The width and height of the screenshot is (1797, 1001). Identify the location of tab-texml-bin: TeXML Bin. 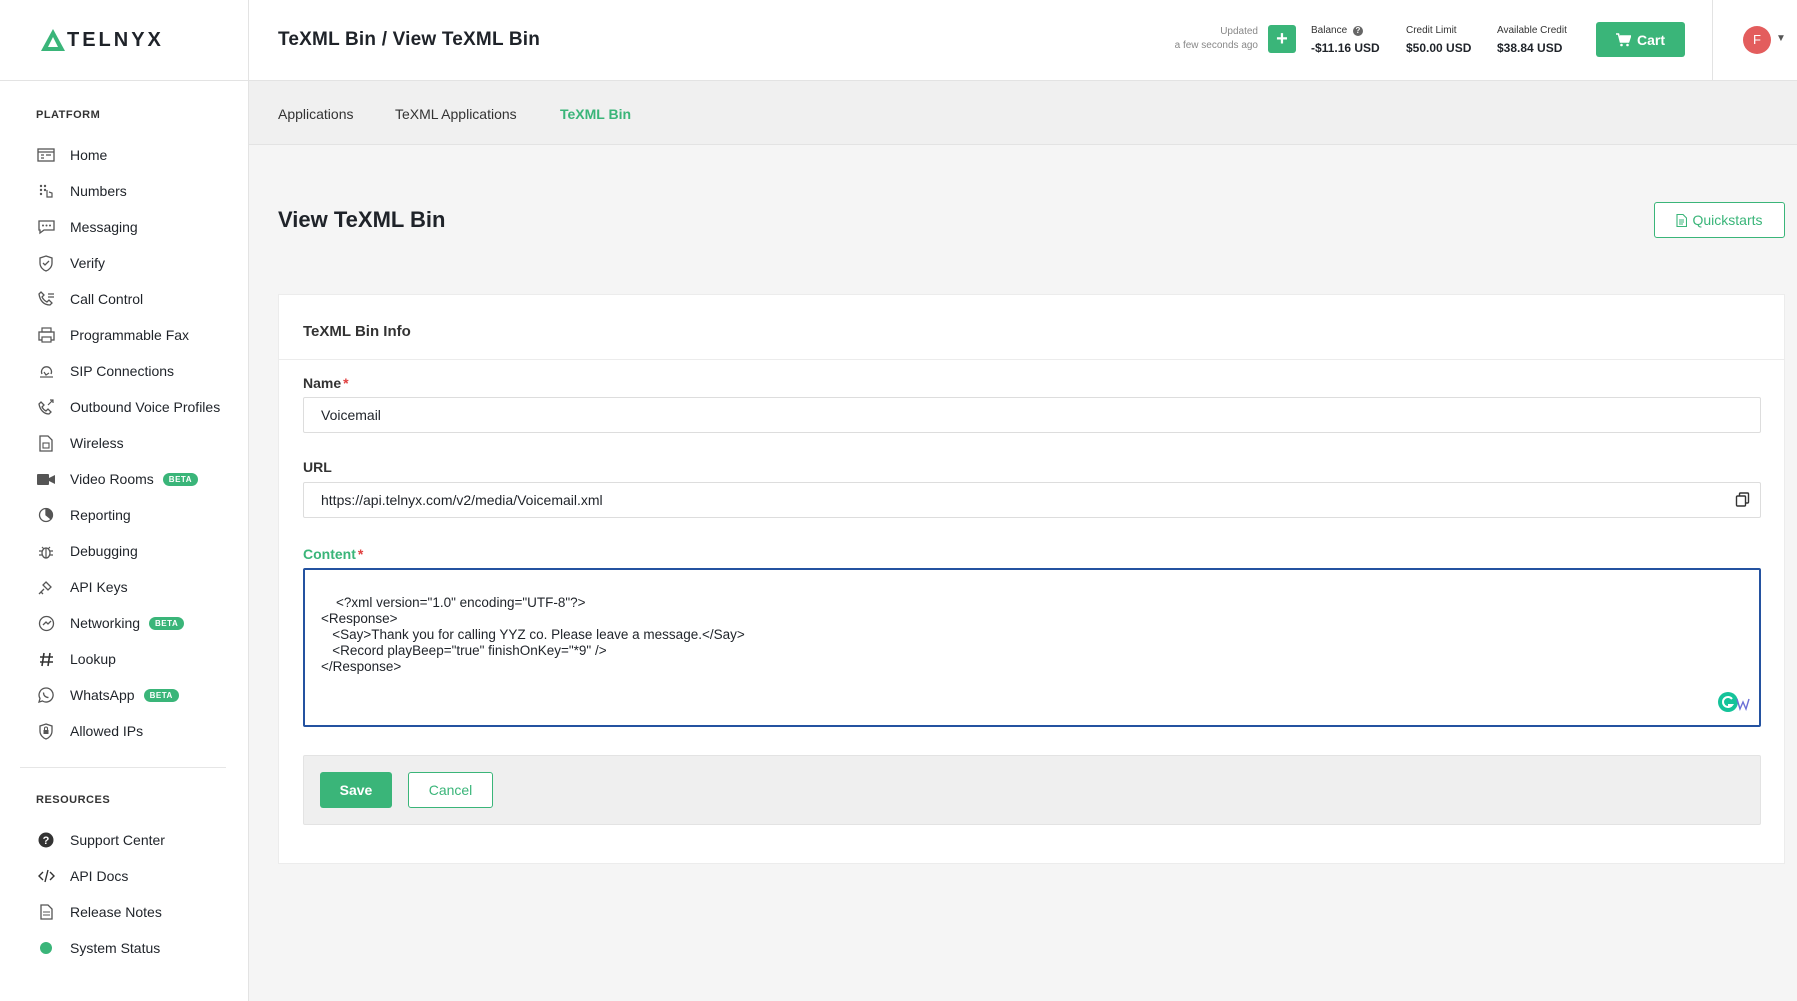
(595, 114).